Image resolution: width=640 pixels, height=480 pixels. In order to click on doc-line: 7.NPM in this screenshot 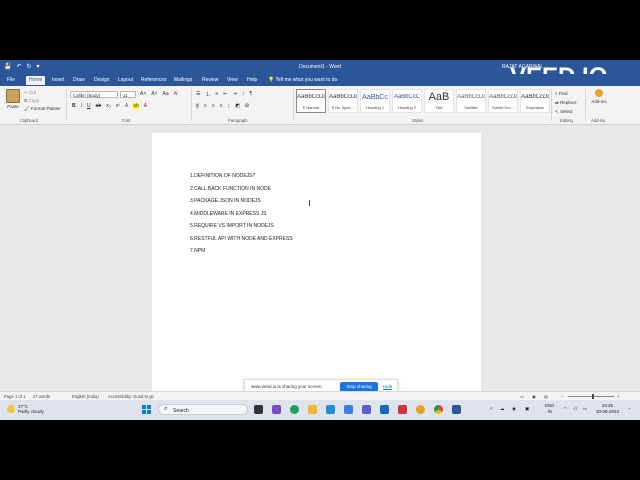, I will do `click(197, 251)`.